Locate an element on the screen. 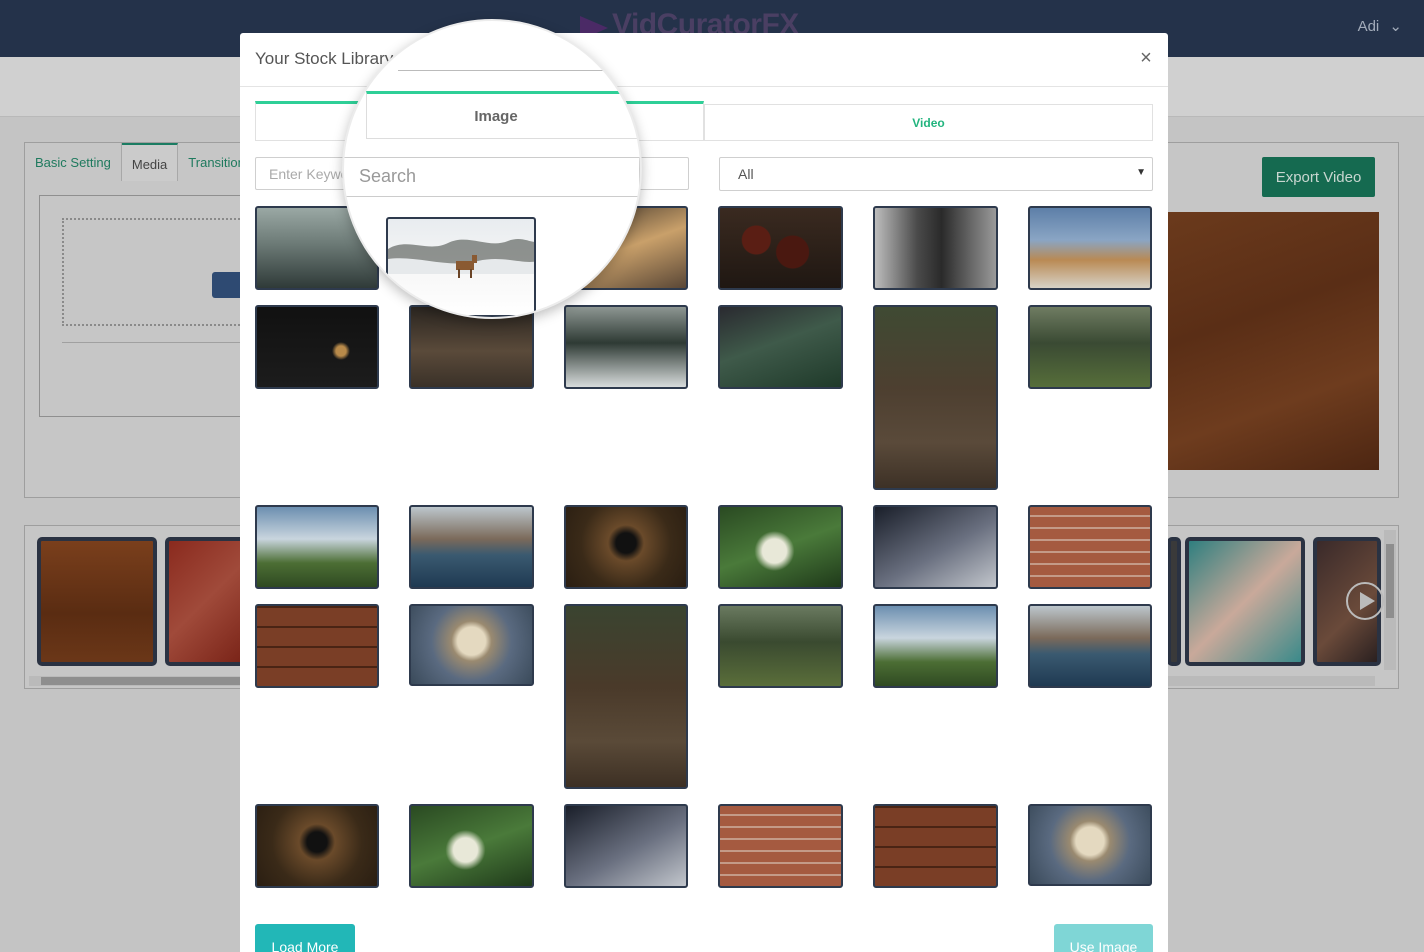 This screenshot has height=952, width=1424. header-divider is located at coordinates (500, 70).